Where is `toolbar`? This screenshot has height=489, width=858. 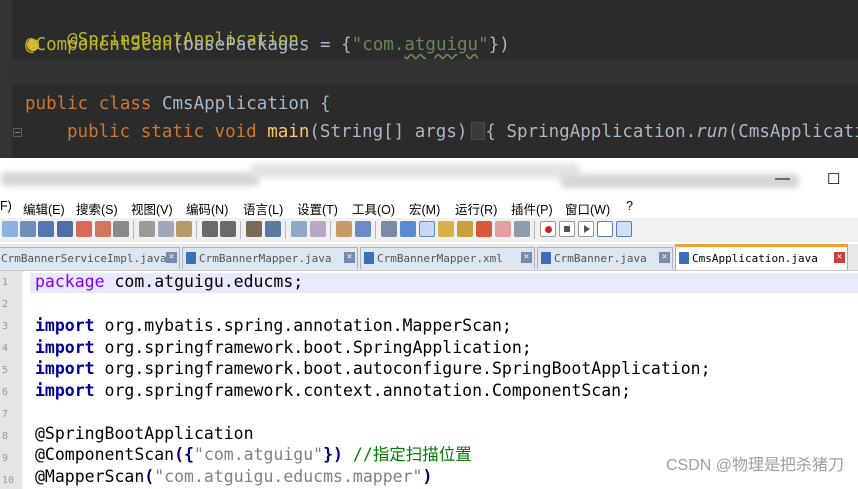 toolbar is located at coordinates (429, 230).